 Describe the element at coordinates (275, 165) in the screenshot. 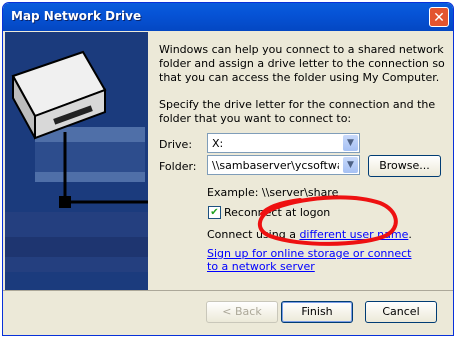

I see `folder-value: \\sambaserver\ycsoftware` at that location.